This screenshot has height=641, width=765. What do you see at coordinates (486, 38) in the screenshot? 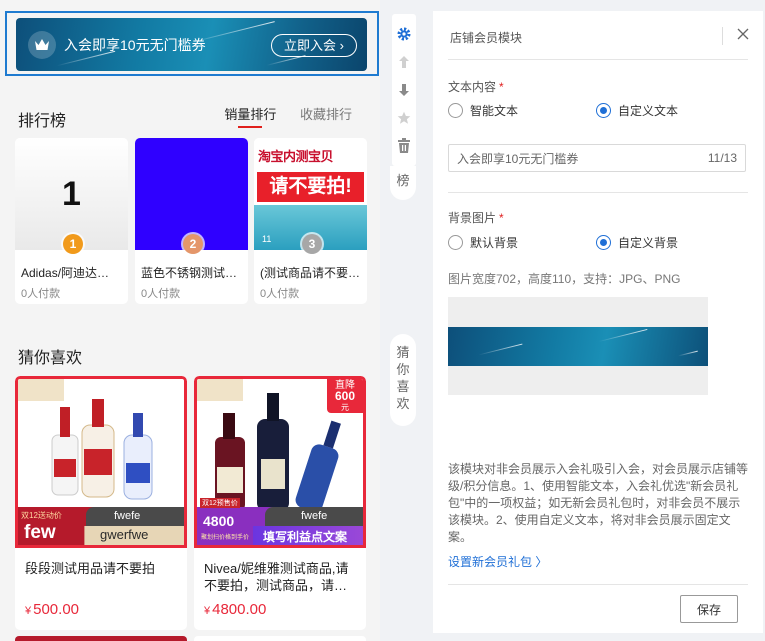
I see `panel-title: 店铺会员模块` at bounding box center [486, 38].